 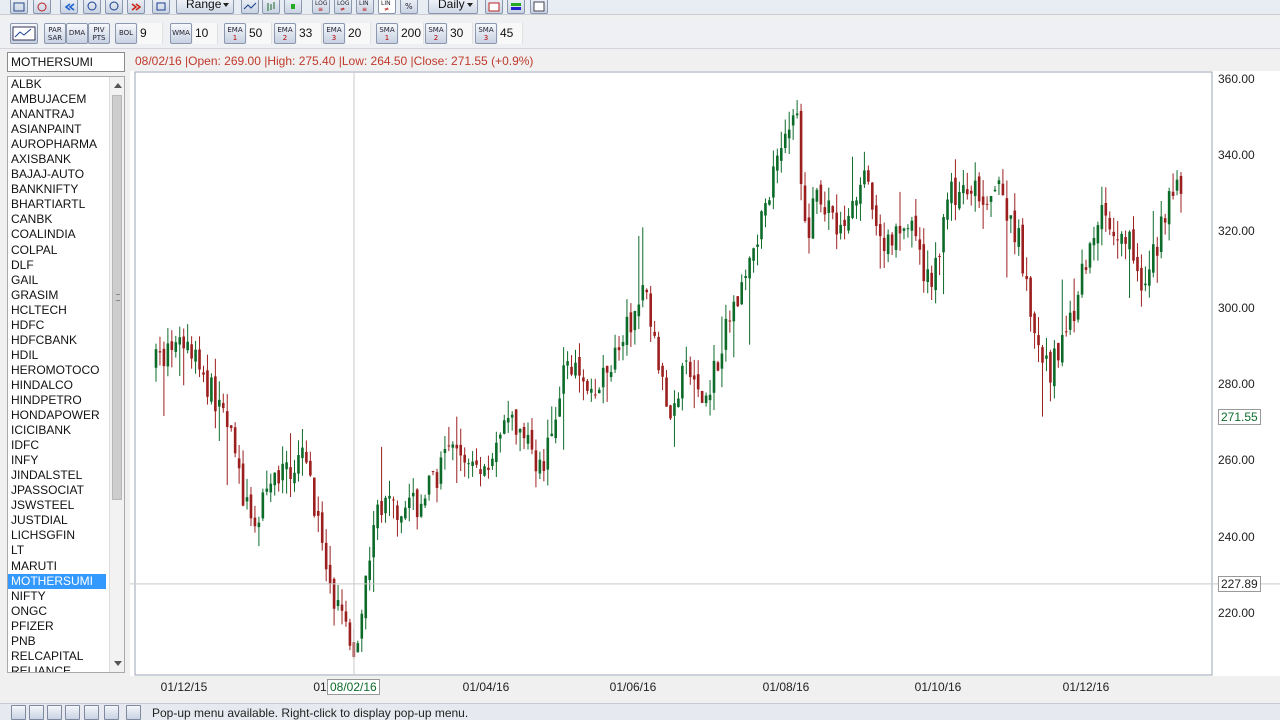 I want to click on time-tick: 01/04/16, so click(x=486, y=687).